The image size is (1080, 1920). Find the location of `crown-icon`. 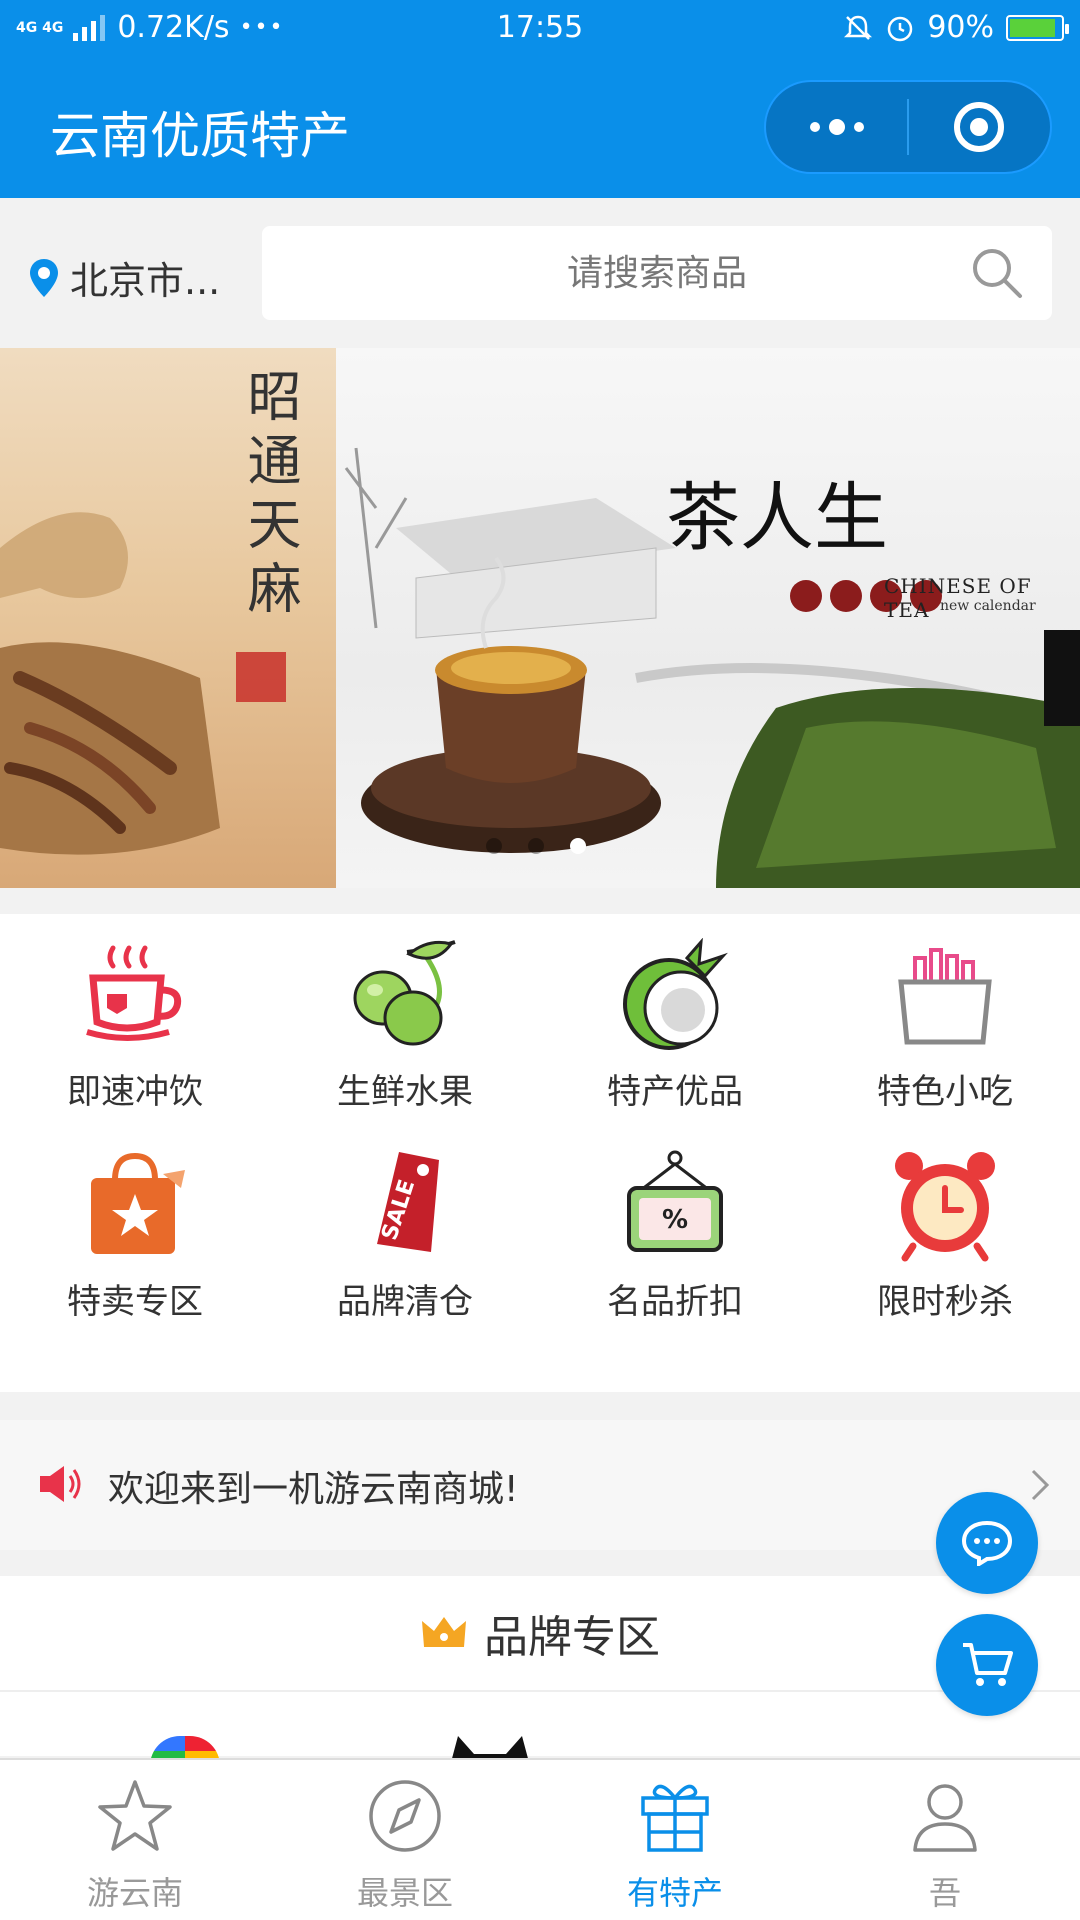

crown-icon is located at coordinates (444, 1632).